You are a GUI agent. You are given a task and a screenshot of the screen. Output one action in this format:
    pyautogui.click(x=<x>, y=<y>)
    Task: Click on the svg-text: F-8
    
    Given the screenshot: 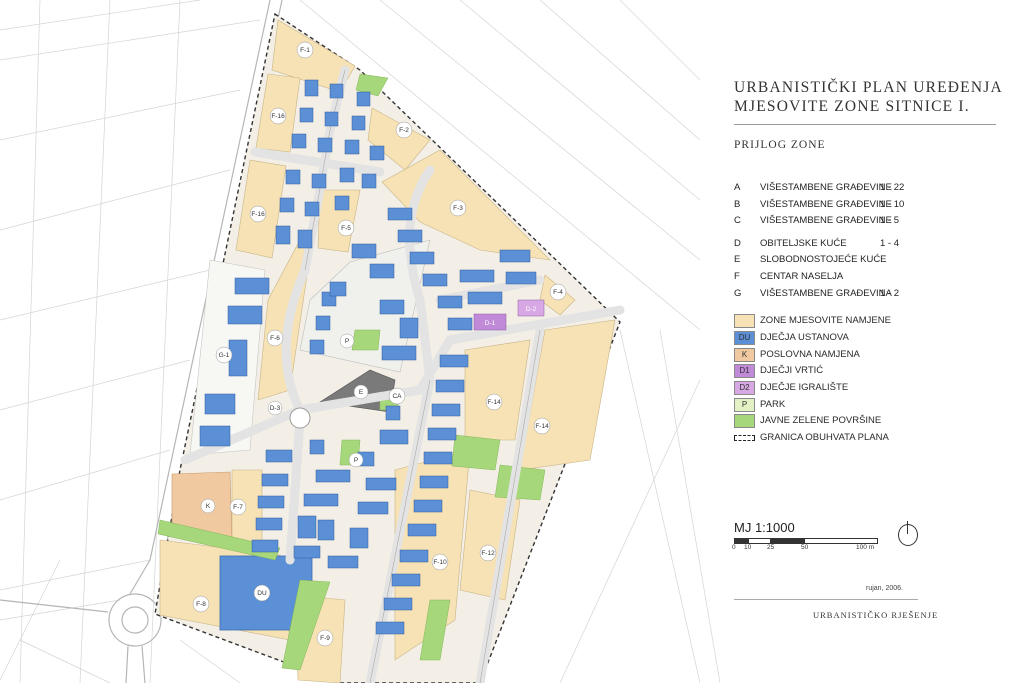 What is the action you would take?
    pyautogui.click(x=201, y=604)
    